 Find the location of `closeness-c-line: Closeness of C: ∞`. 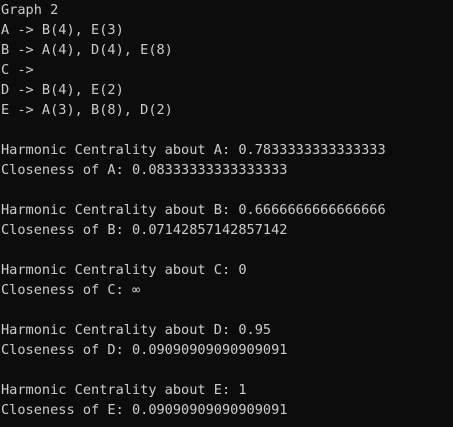

closeness-c-line: Closeness of C: ∞ is located at coordinates (71, 290).